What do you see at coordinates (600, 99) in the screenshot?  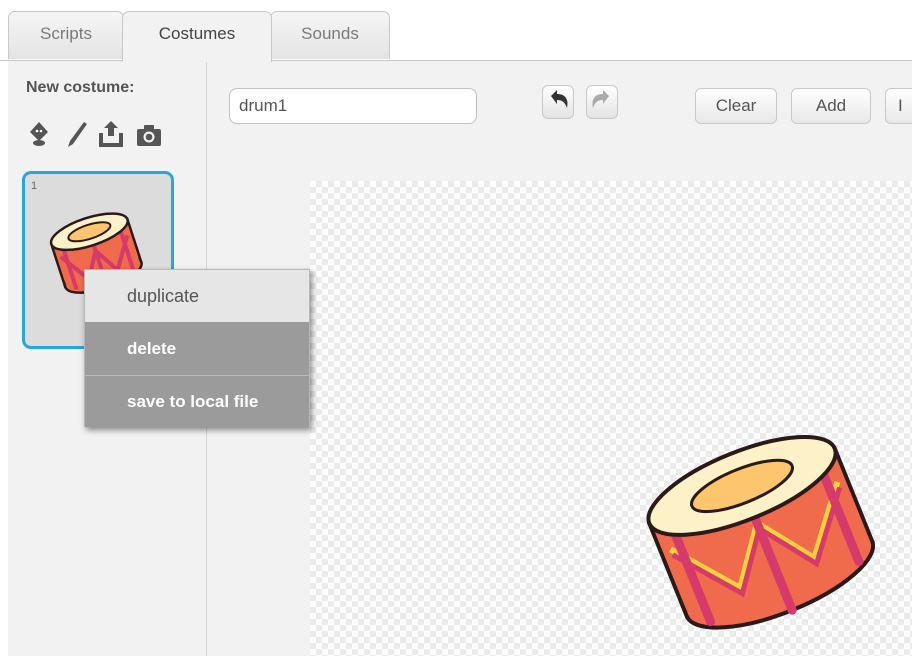 I see `redo-icon` at bounding box center [600, 99].